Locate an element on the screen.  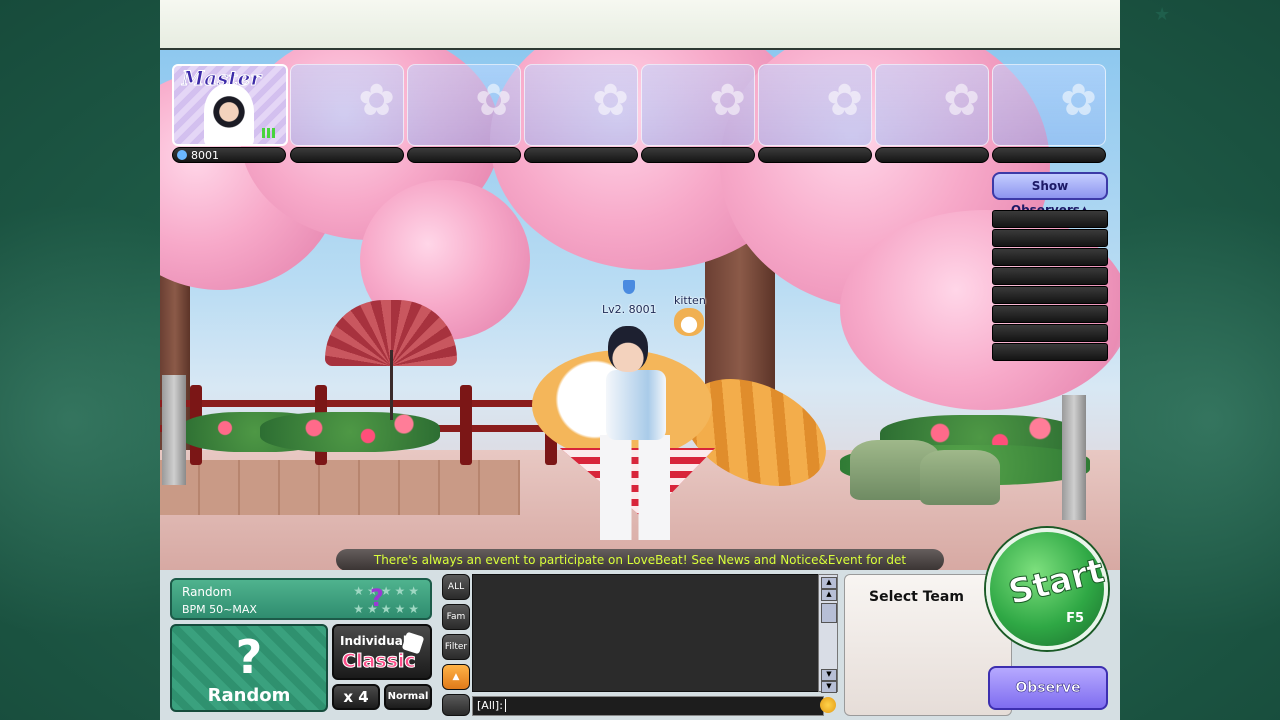
random-label: Random is located at coordinates (249, 695).